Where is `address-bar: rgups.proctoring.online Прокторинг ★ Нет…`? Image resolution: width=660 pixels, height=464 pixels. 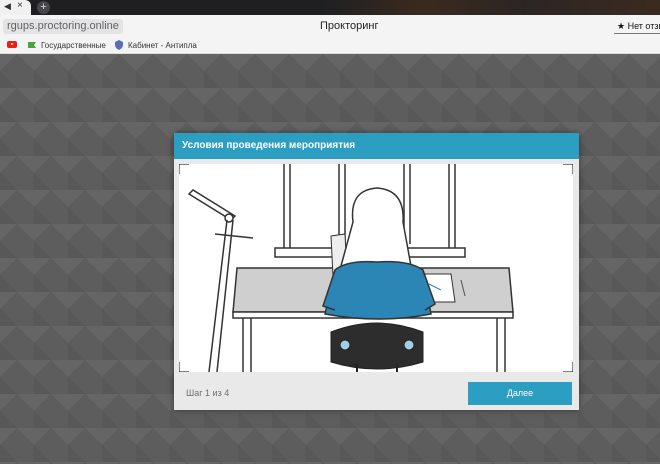
address-bar: rgups.proctoring.online Прокторинг ★ Нет… is located at coordinates (330, 26).